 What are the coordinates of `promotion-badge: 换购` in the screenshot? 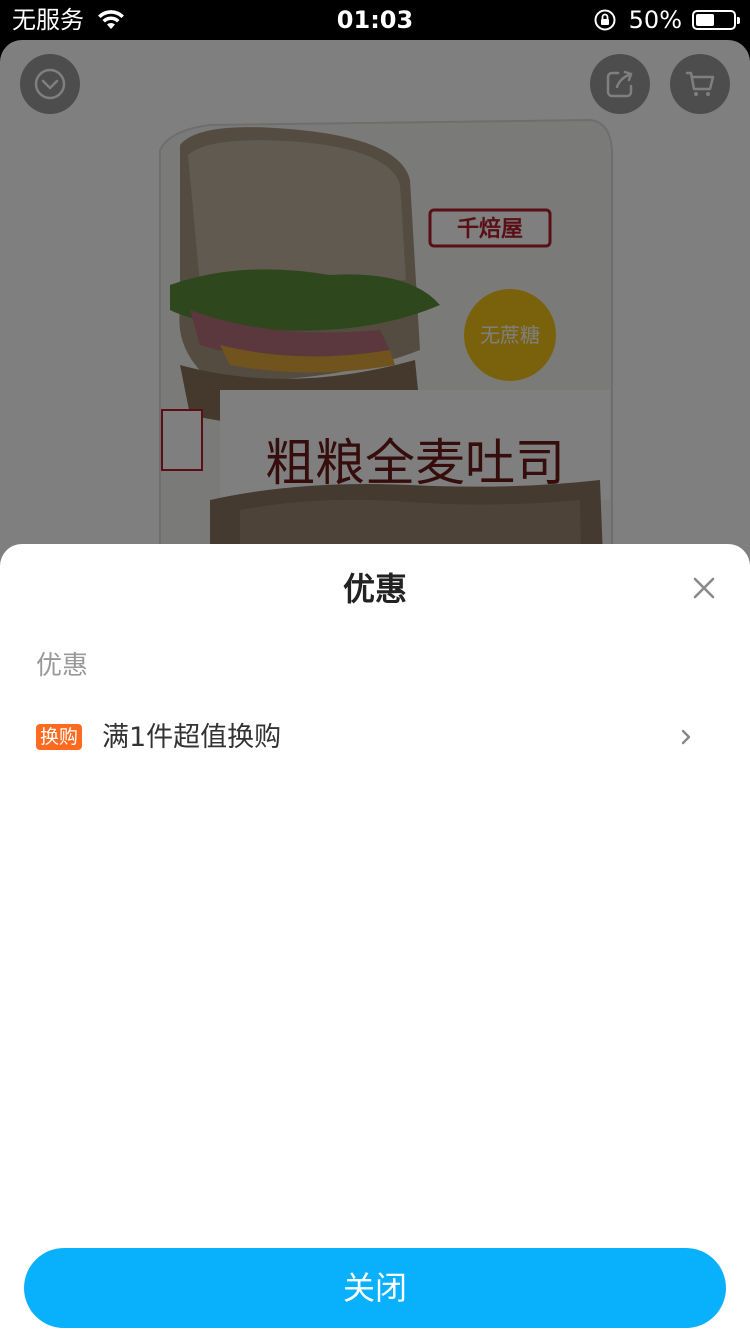 It's located at (59, 737).